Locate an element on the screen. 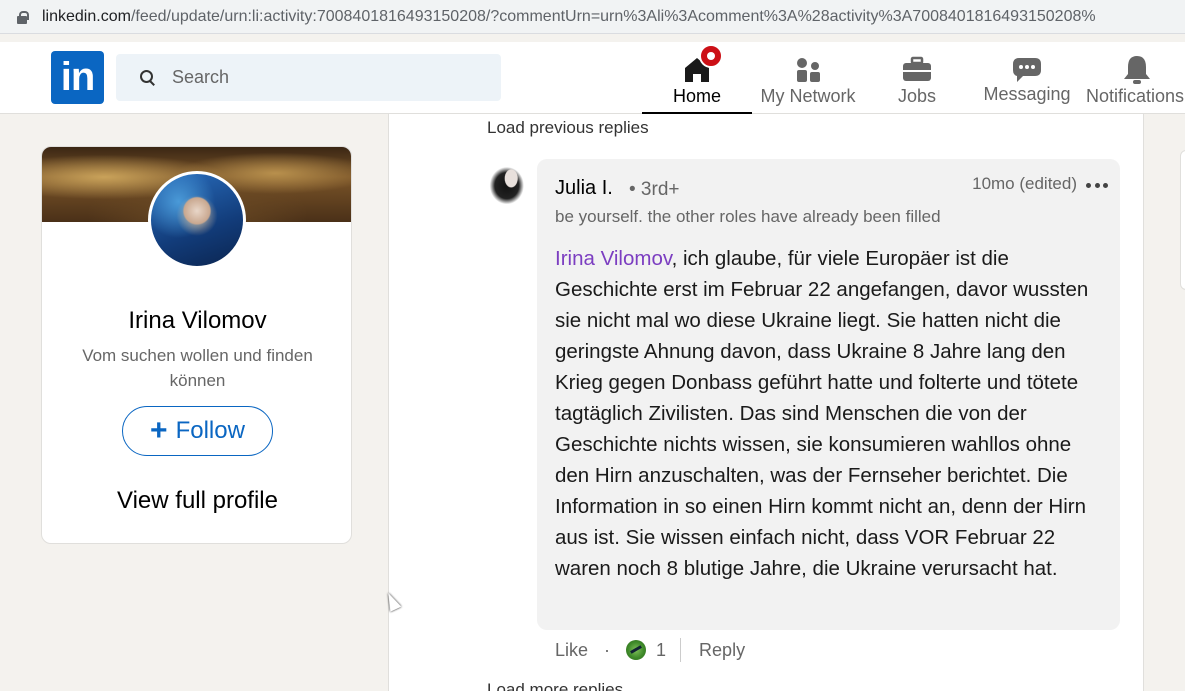 The image size is (1185, 691). profile-avatar is located at coordinates (197, 220).